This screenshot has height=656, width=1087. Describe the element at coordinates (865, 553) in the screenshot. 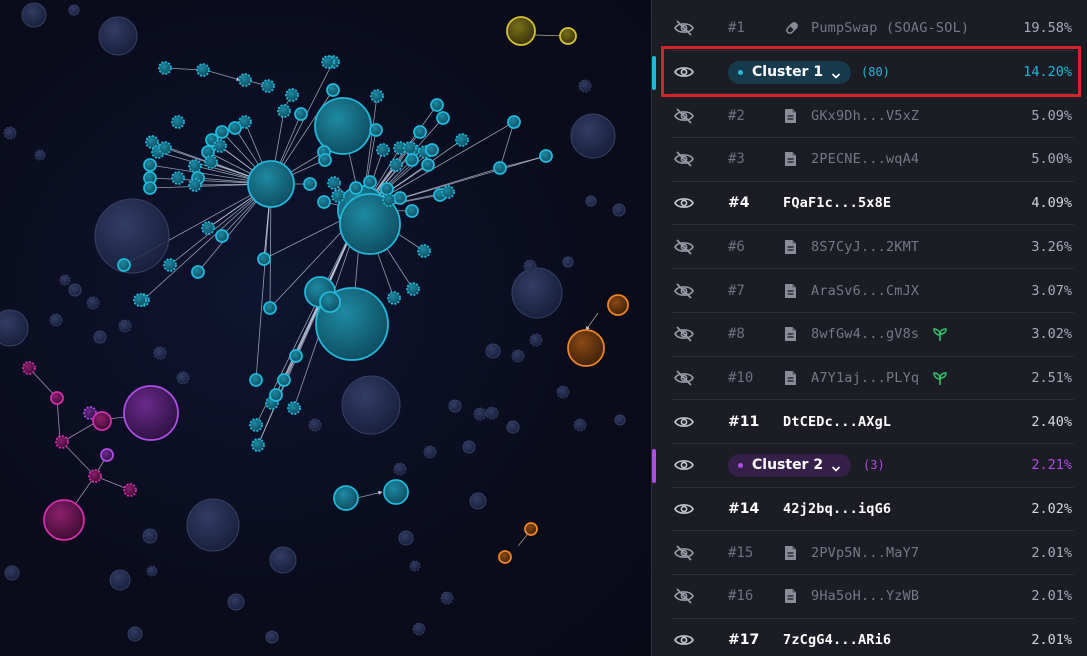

I see `holder-address: 2PVp5N...MaY7` at that location.